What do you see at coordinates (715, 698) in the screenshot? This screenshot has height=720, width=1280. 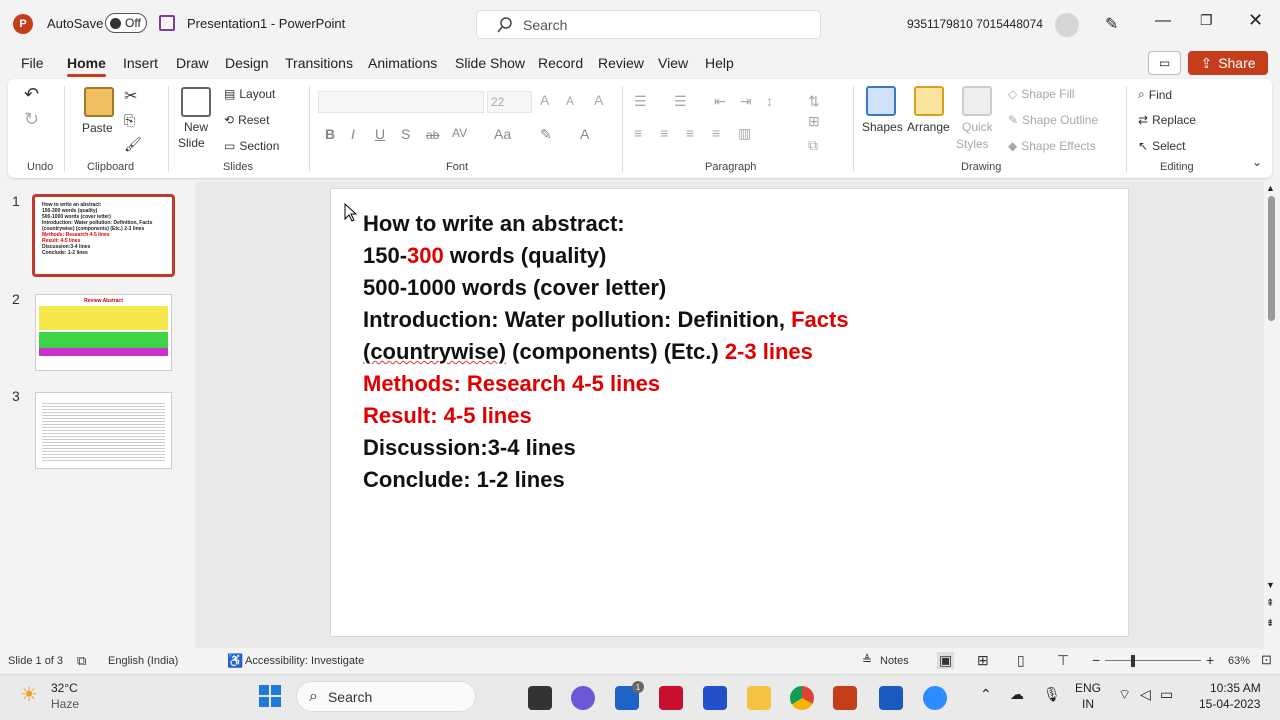 I see `app-icon-maps` at bounding box center [715, 698].